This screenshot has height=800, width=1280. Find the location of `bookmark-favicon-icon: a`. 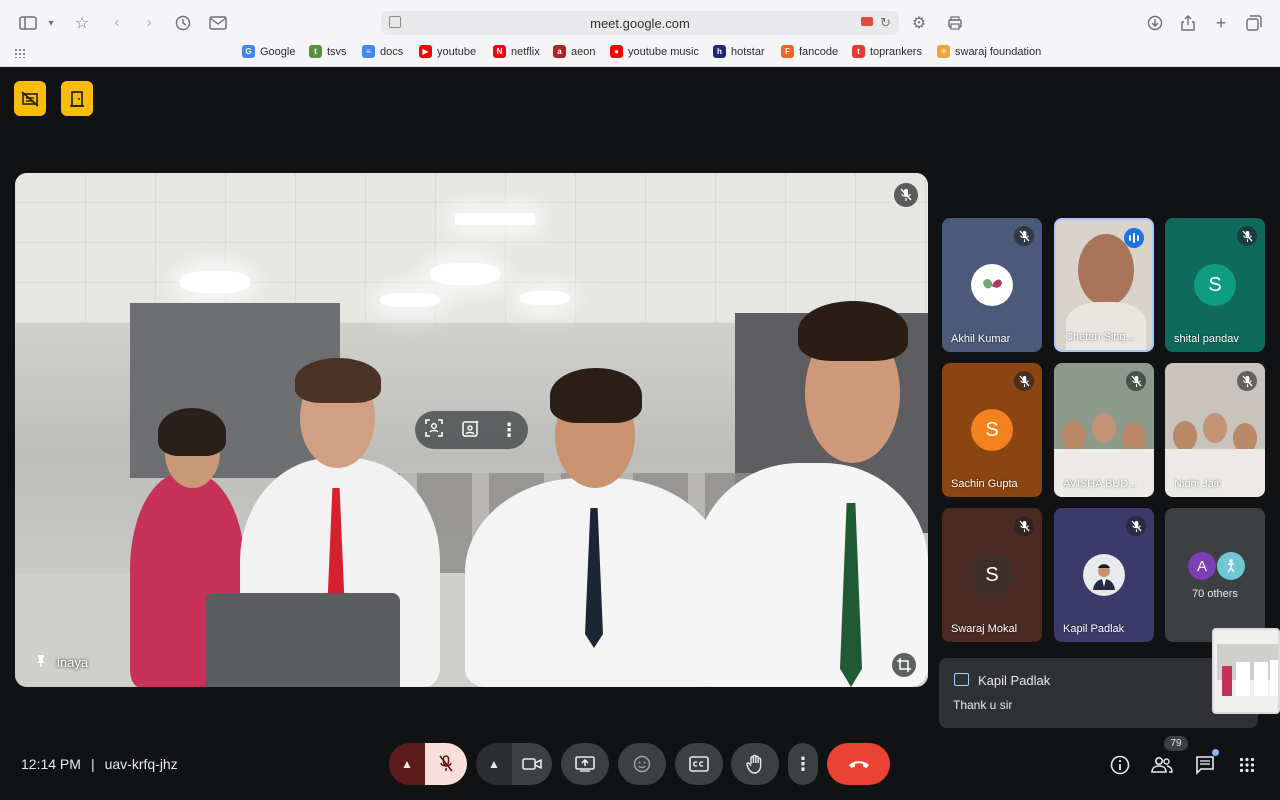

bookmark-favicon-icon: a is located at coordinates (559, 51).